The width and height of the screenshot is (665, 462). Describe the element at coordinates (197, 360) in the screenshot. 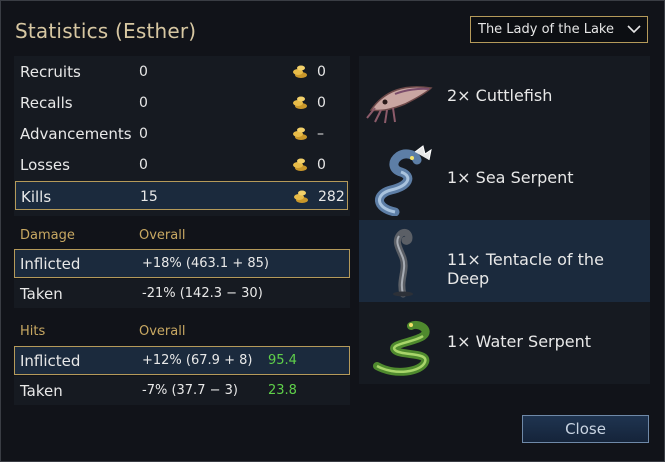

I see `hits-inflicted-value: +12% (67.9 + 8)` at that location.